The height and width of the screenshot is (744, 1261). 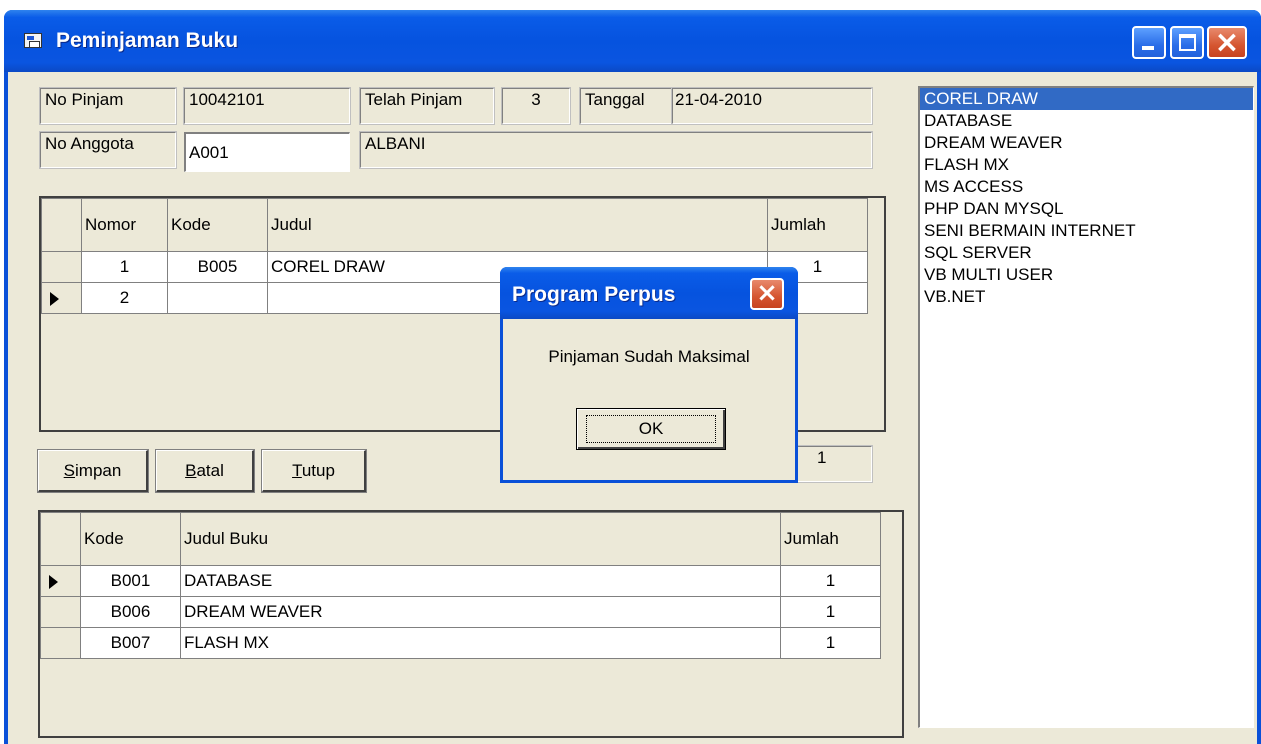 I want to click on borrowed-grid-header: Kode Judul Buku Jumlah, so click(x=460, y=539).